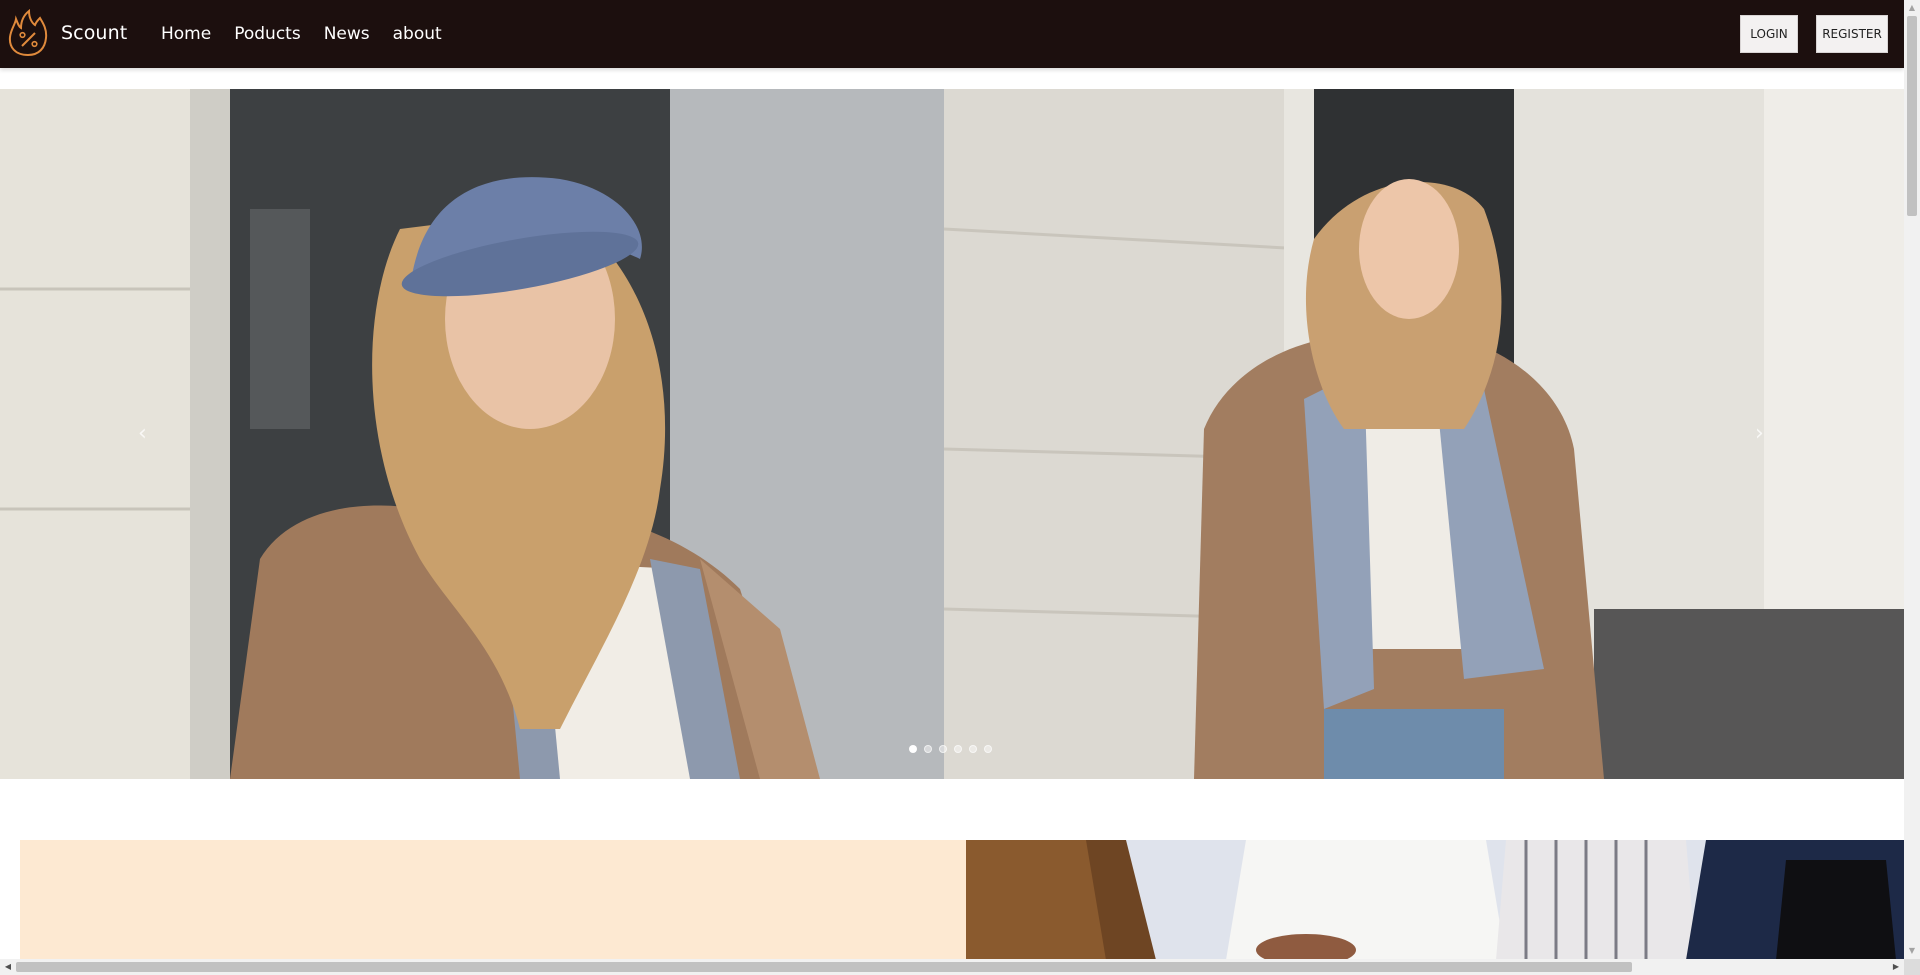 The height and width of the screenshot is (975, 1920). Describe the element at coordinates (1912, 951) in the screenshot. I see `scroll-down-arrow-icon: ▼` at that location.